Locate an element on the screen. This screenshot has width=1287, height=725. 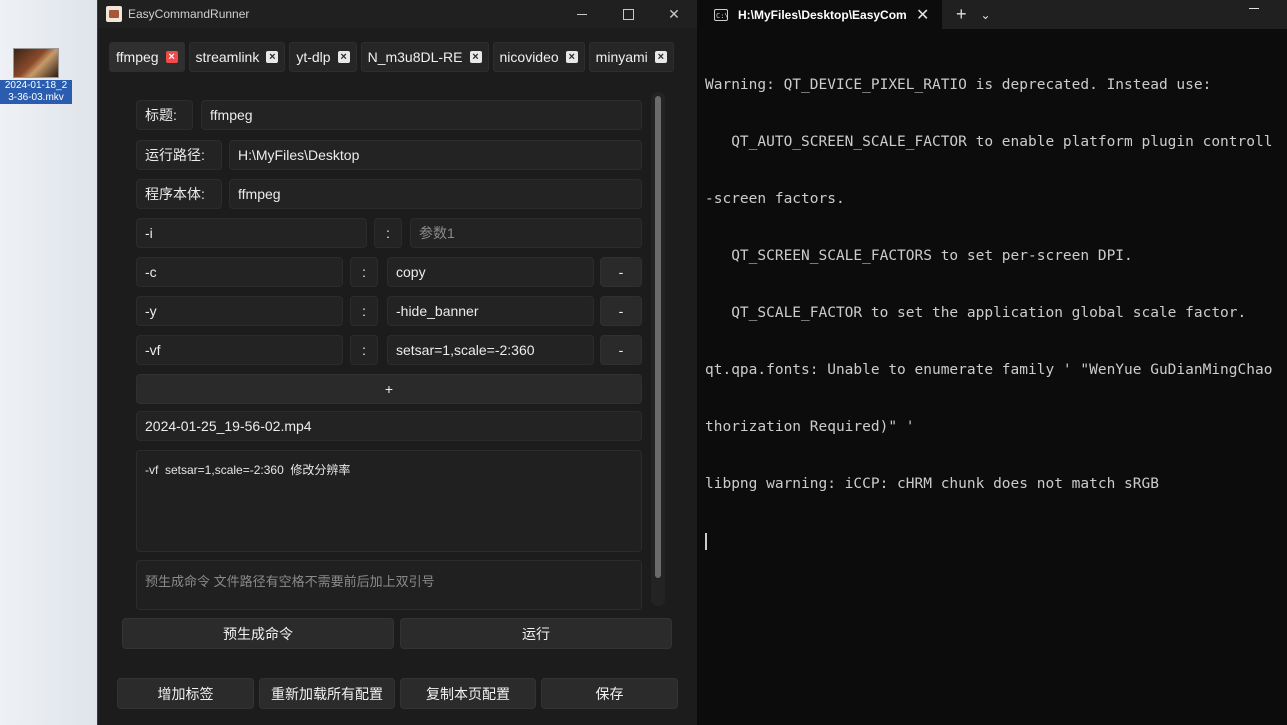
terminal-line: -screen factors. is located at coordinates (775, 199).